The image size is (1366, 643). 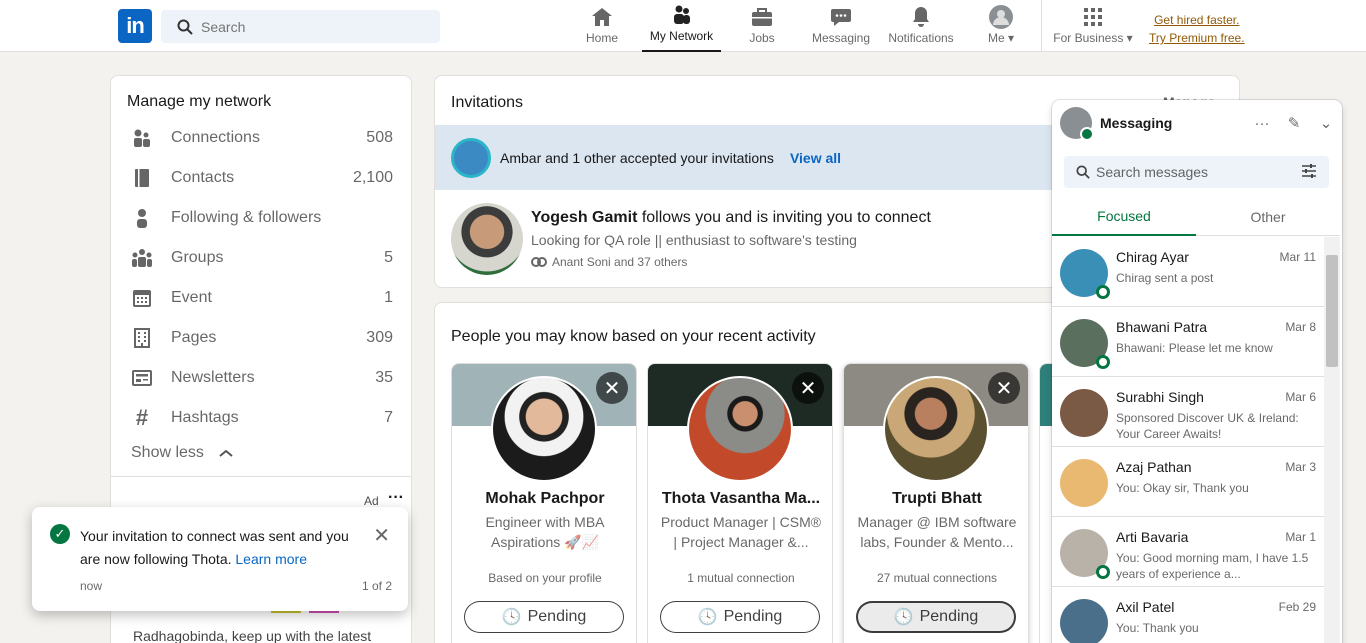 What do you see at coordinates (753, 616) in the screenshot?
I see `pending-label: Pending` at bounding box center [753, 616].